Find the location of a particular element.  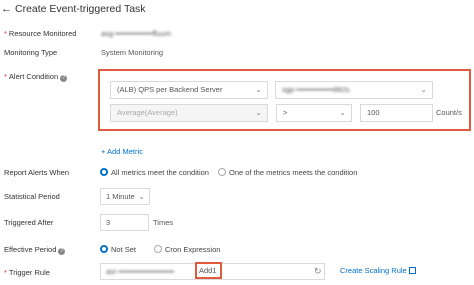

radio-one-metric: One of the metrics meets the condition is located at coordinates (287, 173).